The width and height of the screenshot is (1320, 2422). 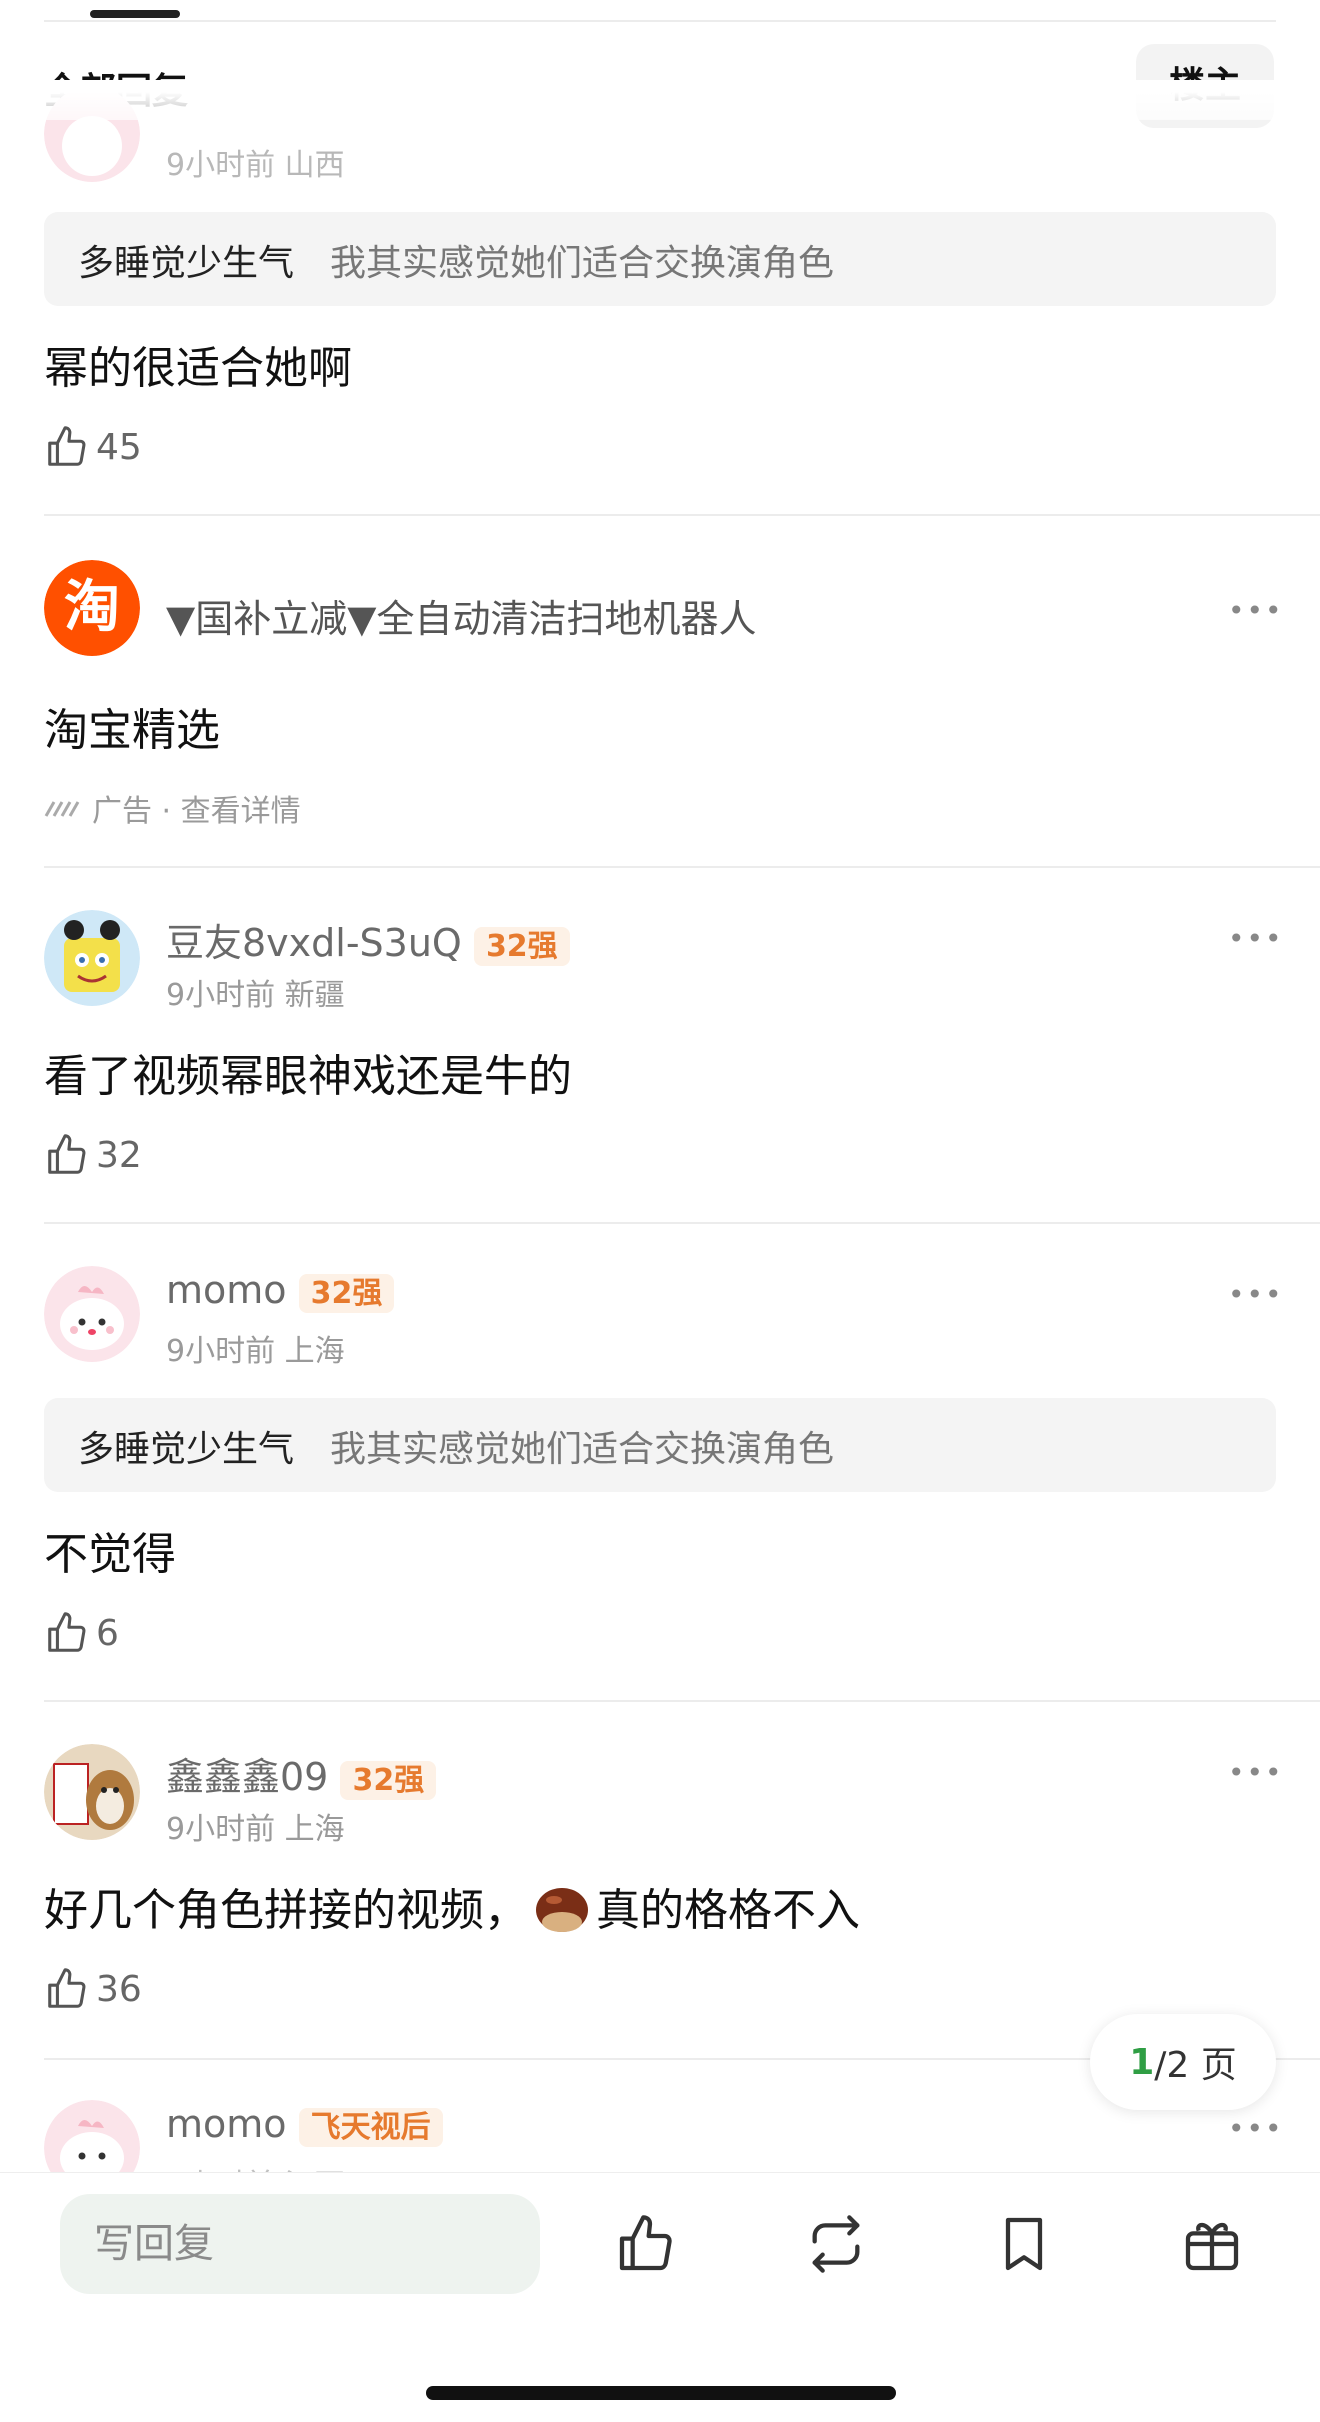 What do you see at coordinates (1212, 2244) in the screenshot?
I see `gift-icon` at bounding box center [1212, 2244].